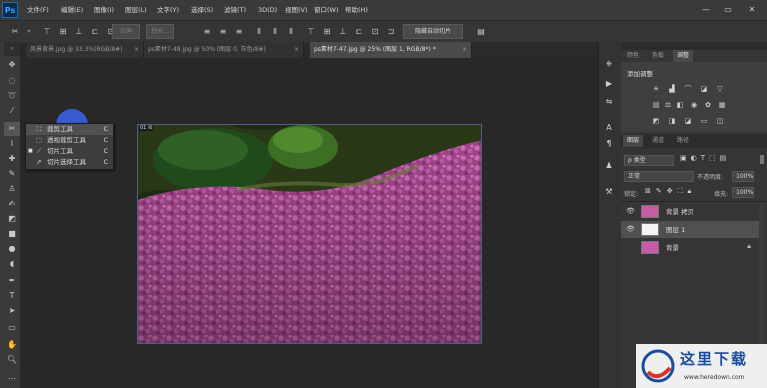  I want to click on rectangle-tool-icon: ▭, so click(12, 328).